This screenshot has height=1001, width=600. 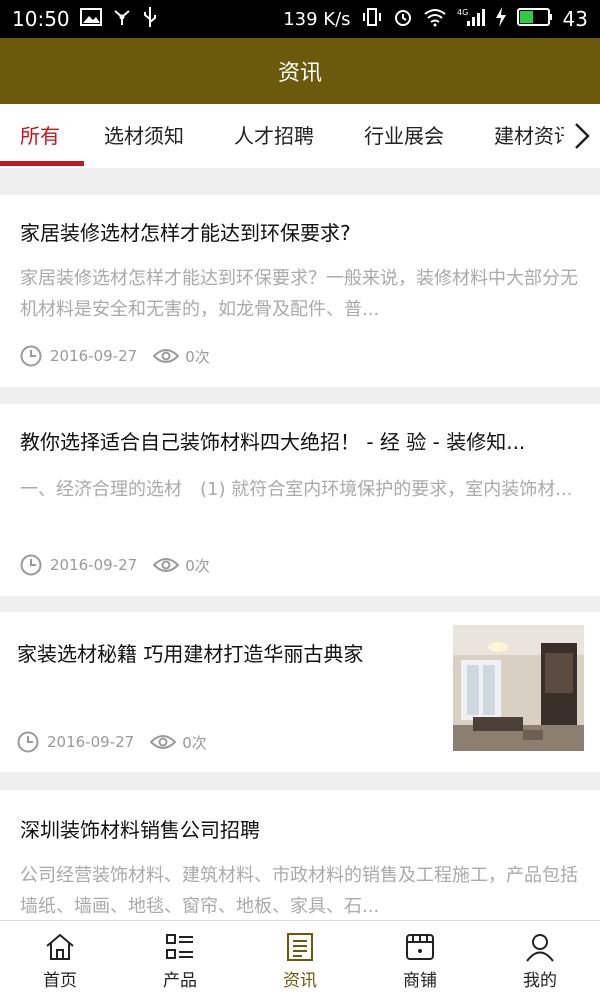 What do you see at coordinates (185, 233) in the screenshot?
I see `article-title: 家居装修选材怎样才能达到环保要求?` at bounding box center [185, 233].